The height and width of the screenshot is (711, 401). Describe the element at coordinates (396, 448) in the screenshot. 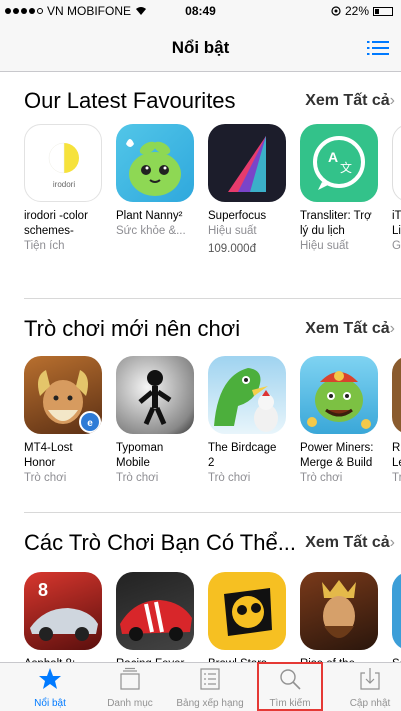

I see `app-name: R` at that location.